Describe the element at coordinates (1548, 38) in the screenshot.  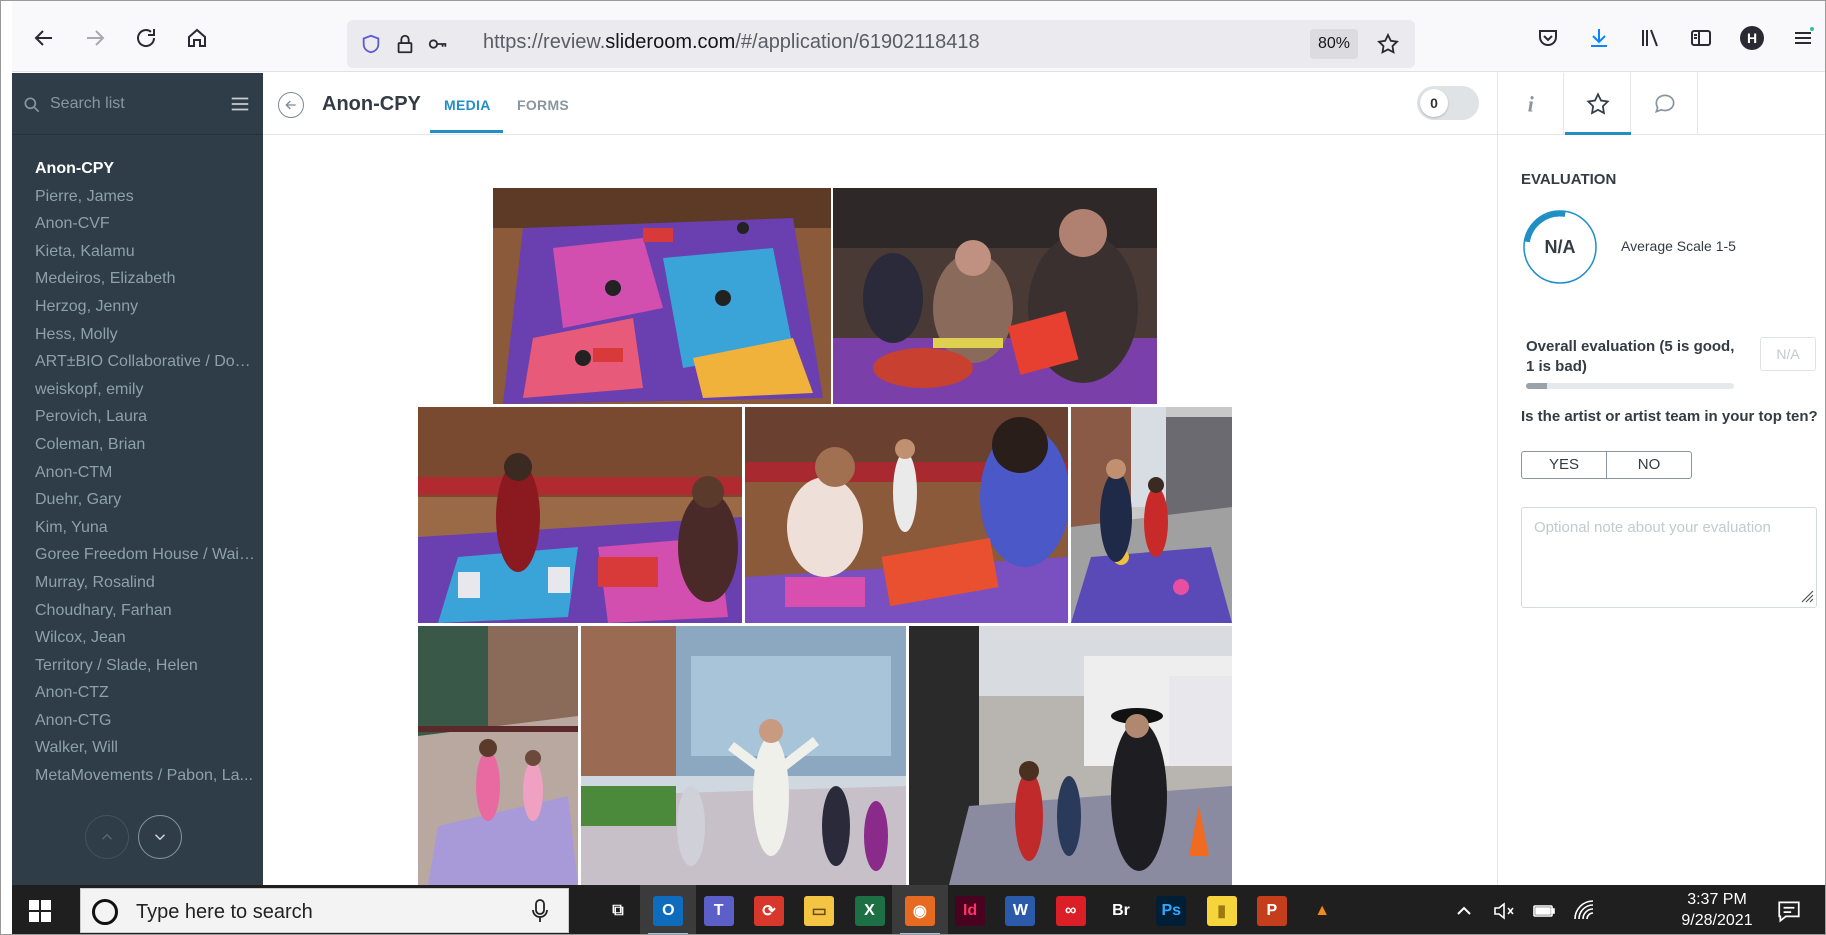
I see `pocket-icon` at that location.